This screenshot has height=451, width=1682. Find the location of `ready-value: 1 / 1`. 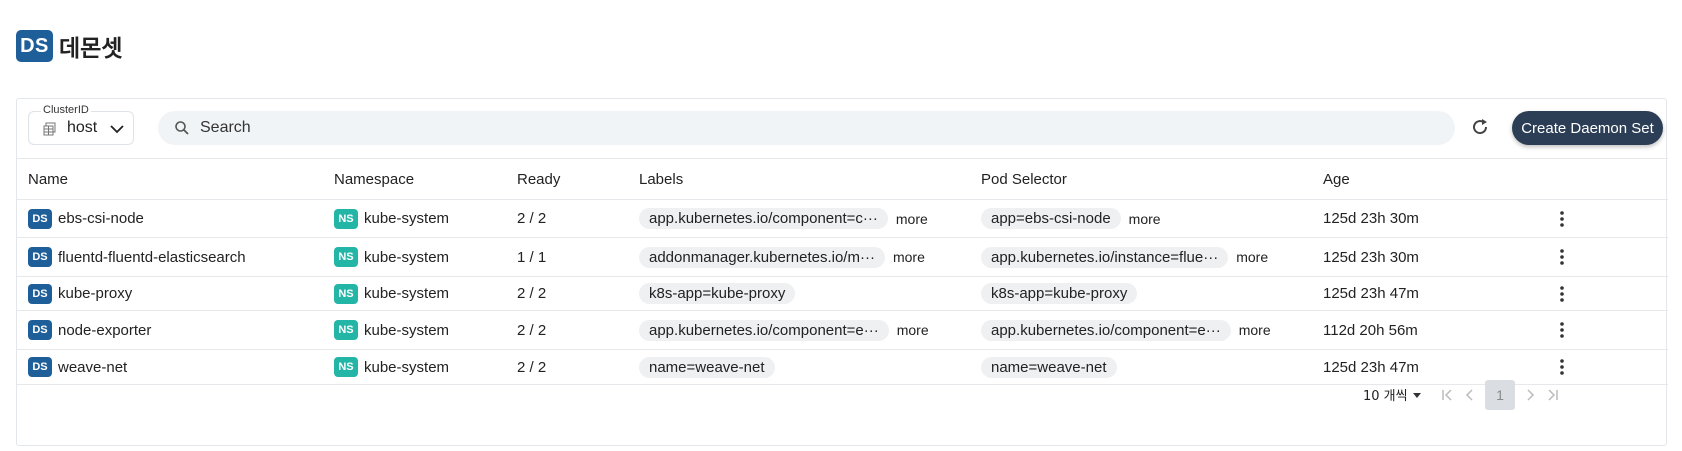

ready-value: 1 / 1 is located at coordinates (567, 257).